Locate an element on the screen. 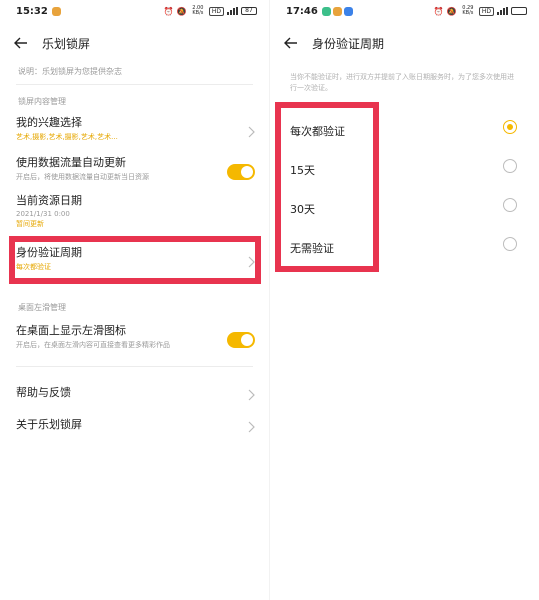 Image resolution: width=539 pixels, height=600 pixels. status-time: 15:32 is located at coordinates (32, 11).